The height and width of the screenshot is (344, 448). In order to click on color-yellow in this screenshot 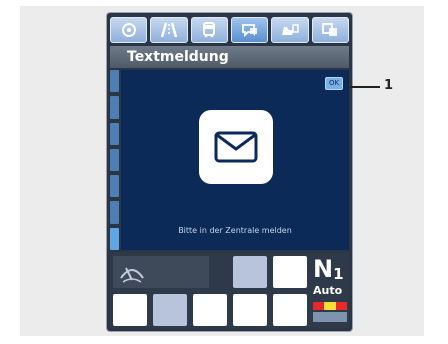, I will do `click(330, 306)`.